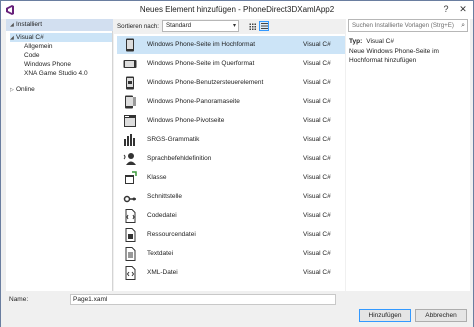  I want to click on grid-view-icon, so click(252, 26).